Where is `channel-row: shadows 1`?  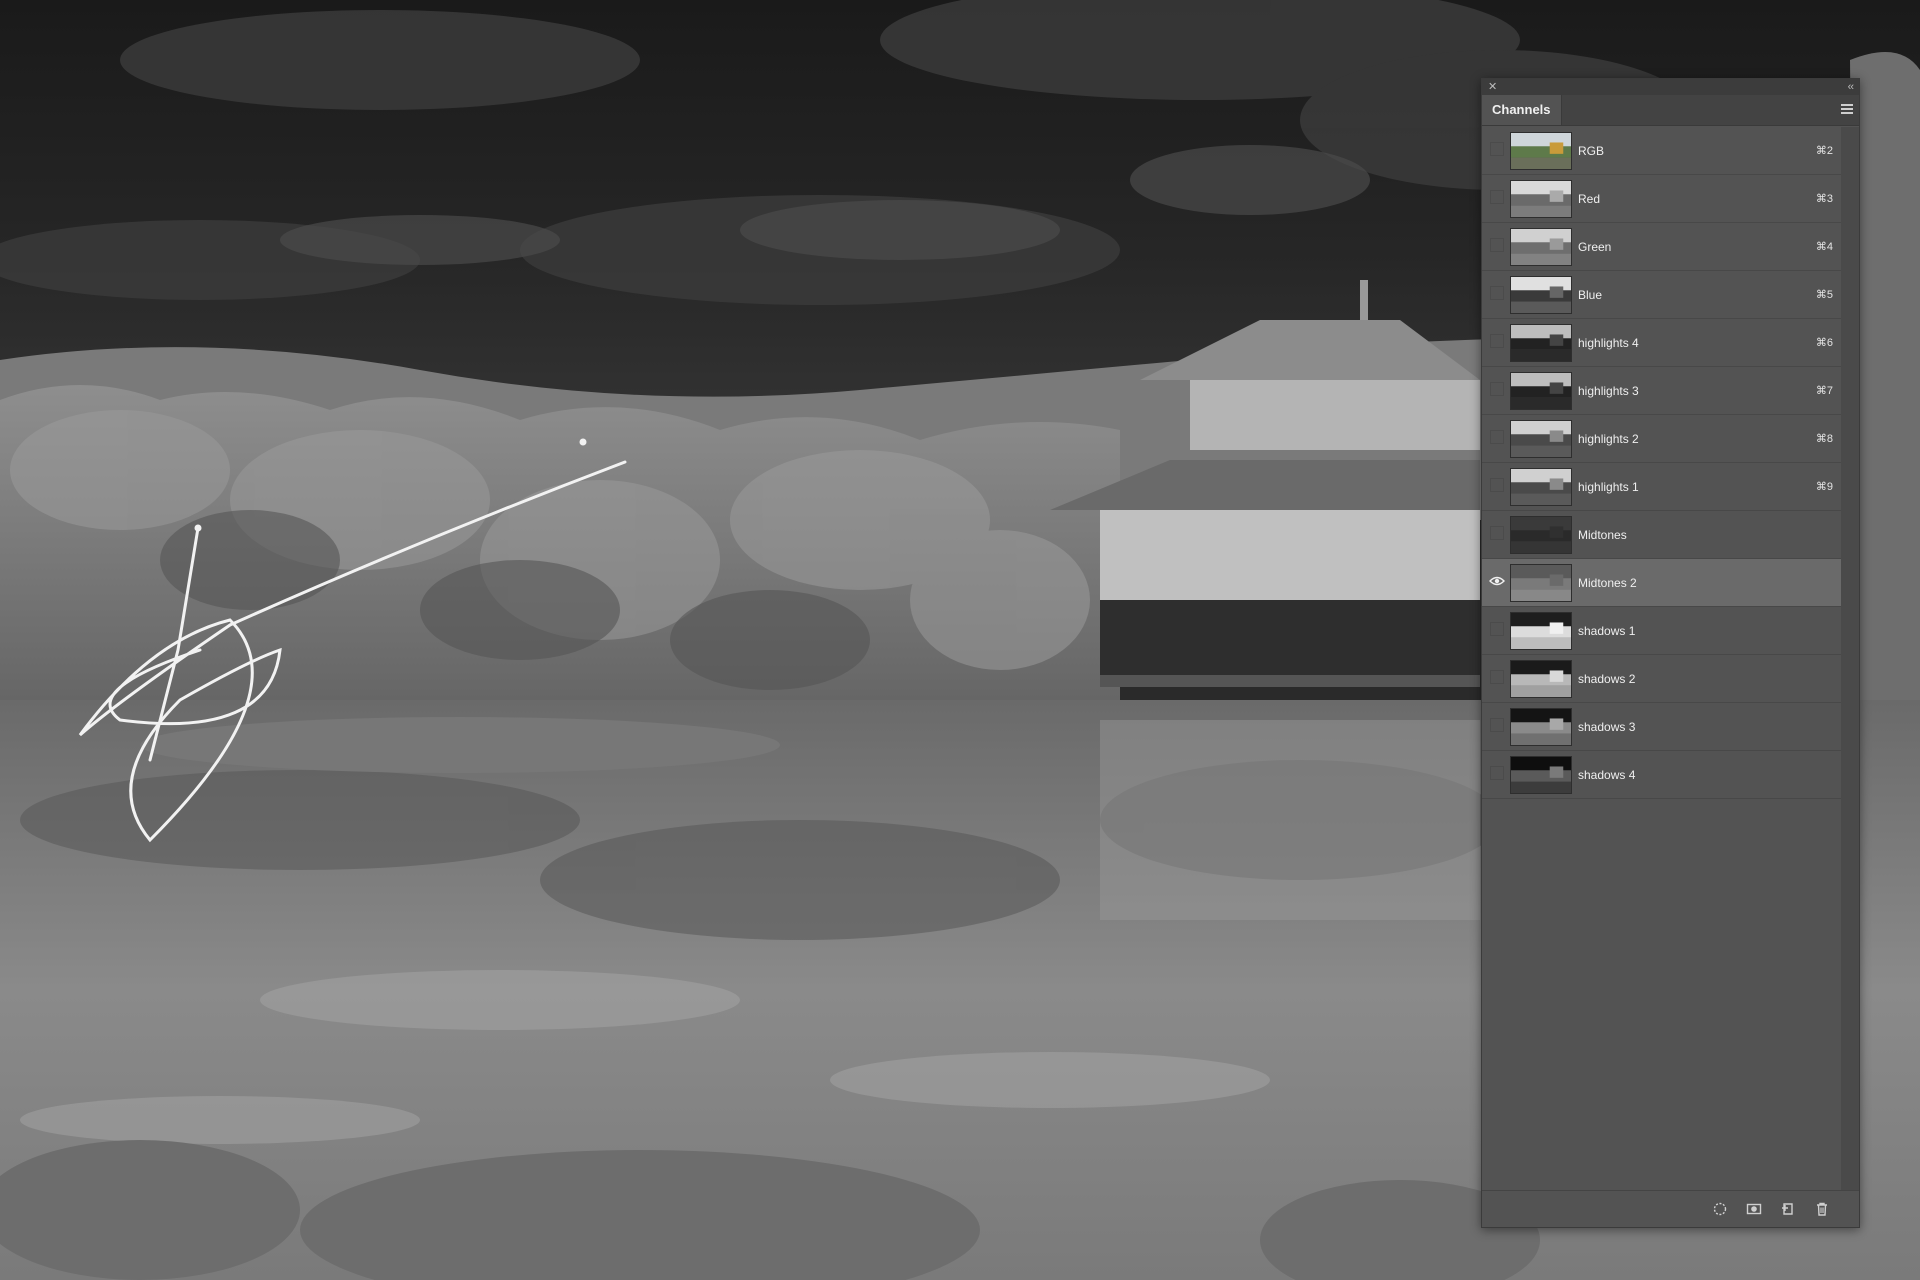
channel-row: shadows 1 is located at coordinates (1661, 631).